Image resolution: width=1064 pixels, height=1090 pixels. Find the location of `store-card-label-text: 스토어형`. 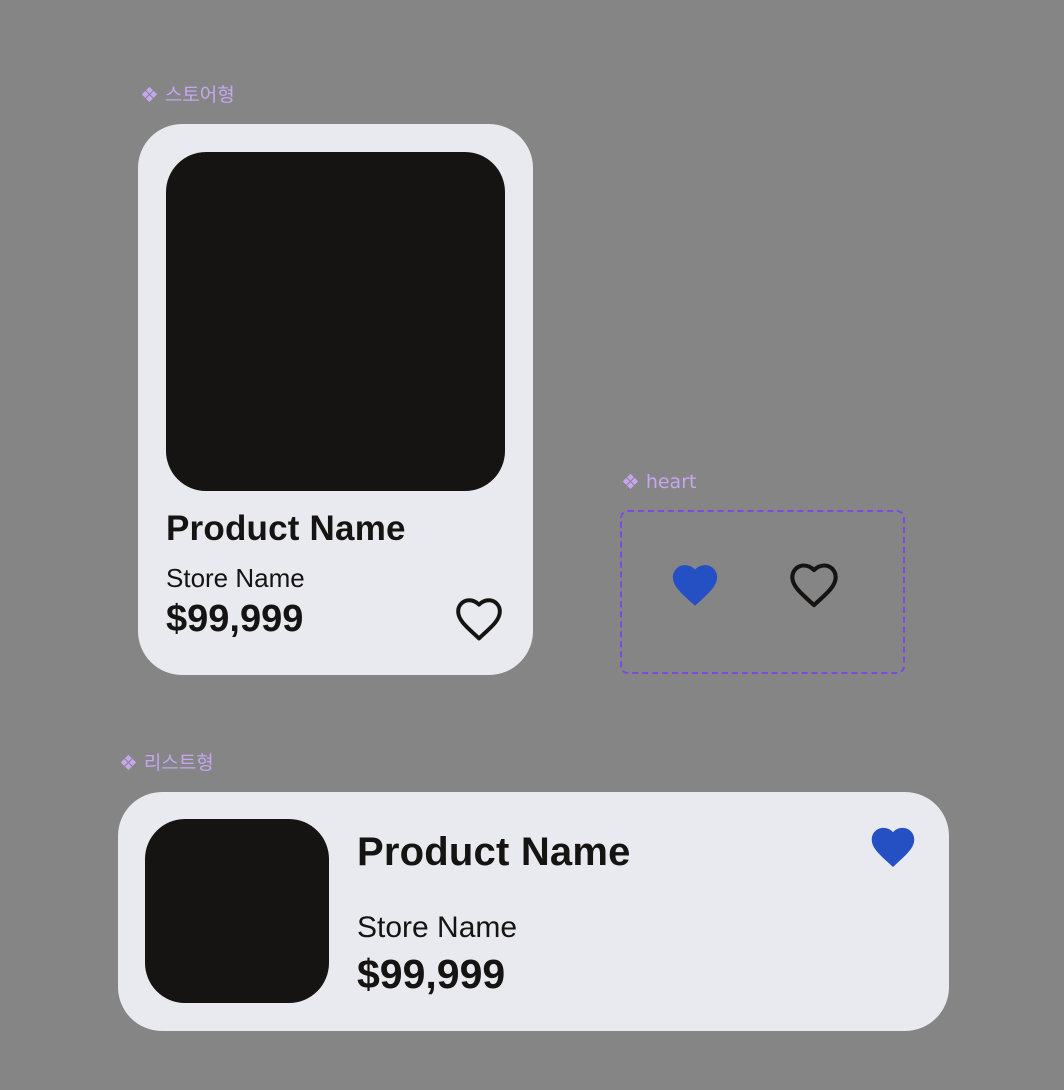

store-card-label-text: 스토어형 is located at coordinates (199, 95).